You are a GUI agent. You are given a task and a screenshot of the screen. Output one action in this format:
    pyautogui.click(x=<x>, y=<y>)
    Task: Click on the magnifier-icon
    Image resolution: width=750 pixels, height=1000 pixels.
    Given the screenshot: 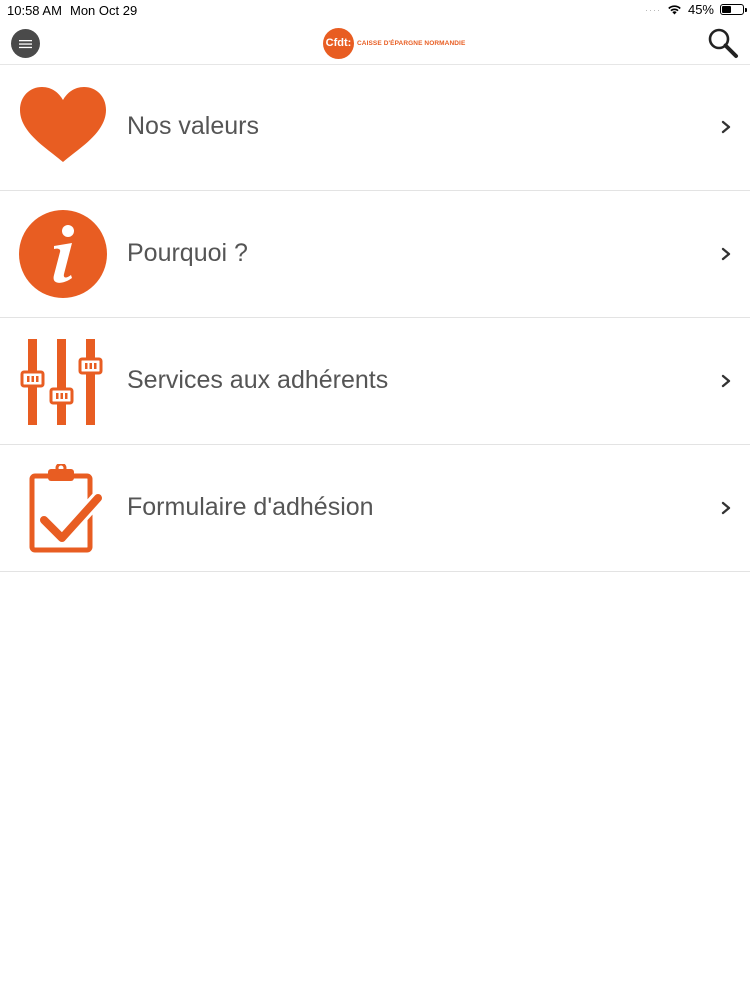 What is the action you would take?
    pyautogui.click(x=723, y=43)
    